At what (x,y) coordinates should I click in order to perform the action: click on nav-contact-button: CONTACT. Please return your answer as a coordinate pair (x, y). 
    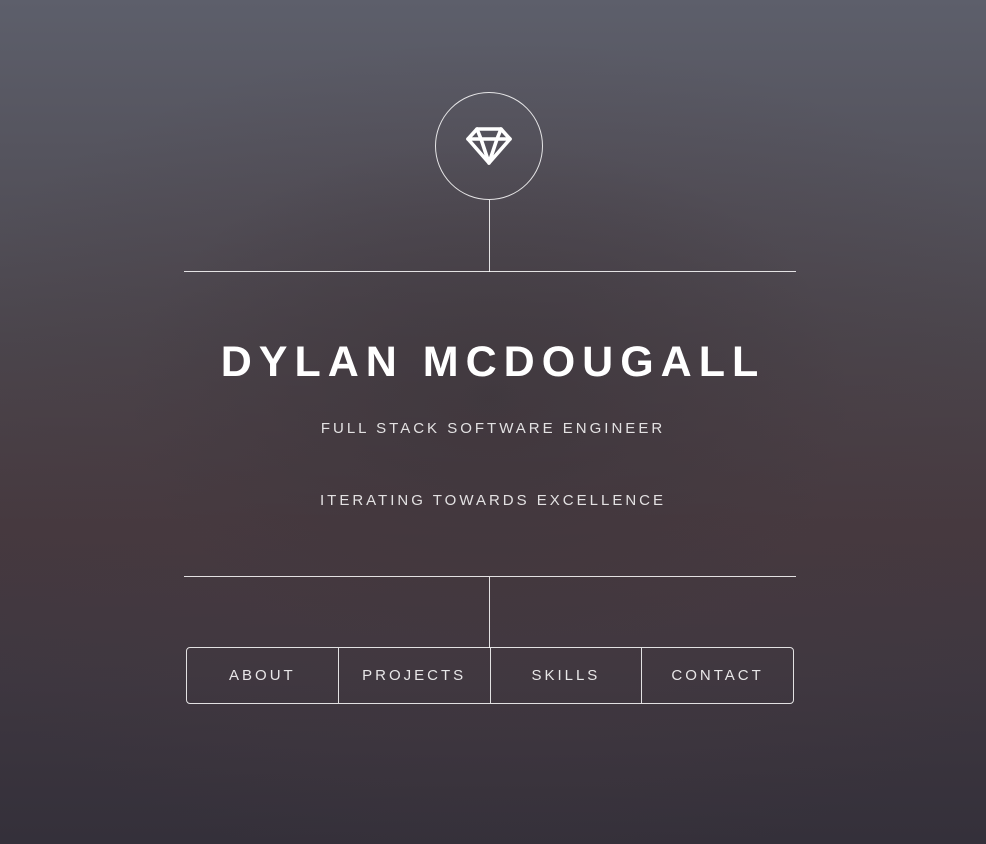
    Looking at the image, I should click on (717, 675).